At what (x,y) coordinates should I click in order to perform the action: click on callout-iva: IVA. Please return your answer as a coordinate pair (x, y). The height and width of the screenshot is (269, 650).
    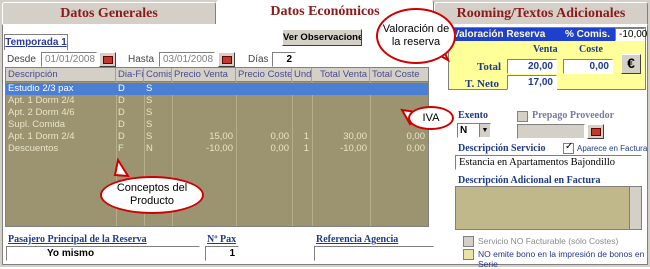
    Looking at the image, I should click on (431, 118).